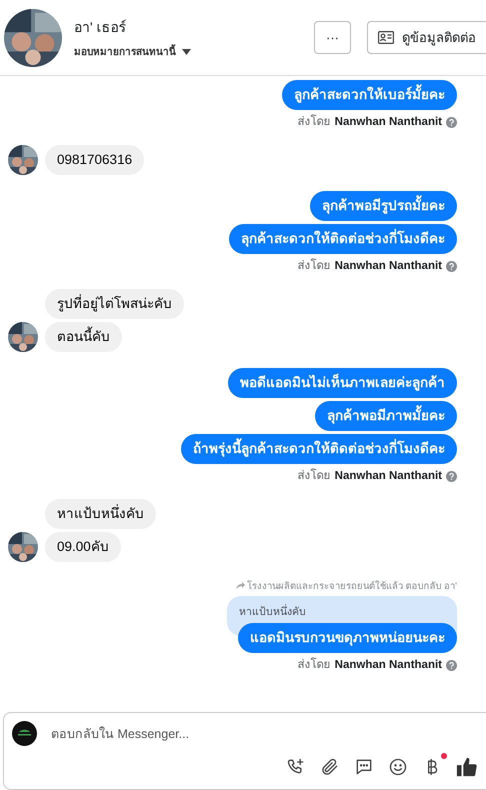  What do you see at coordinates (343, 239) in the screenshot?
I see `message-bubble: ลุกค้าสะดวกให้ติดต่อช่วงกี่โมงดีคะ` at bounding box center [343, 239].